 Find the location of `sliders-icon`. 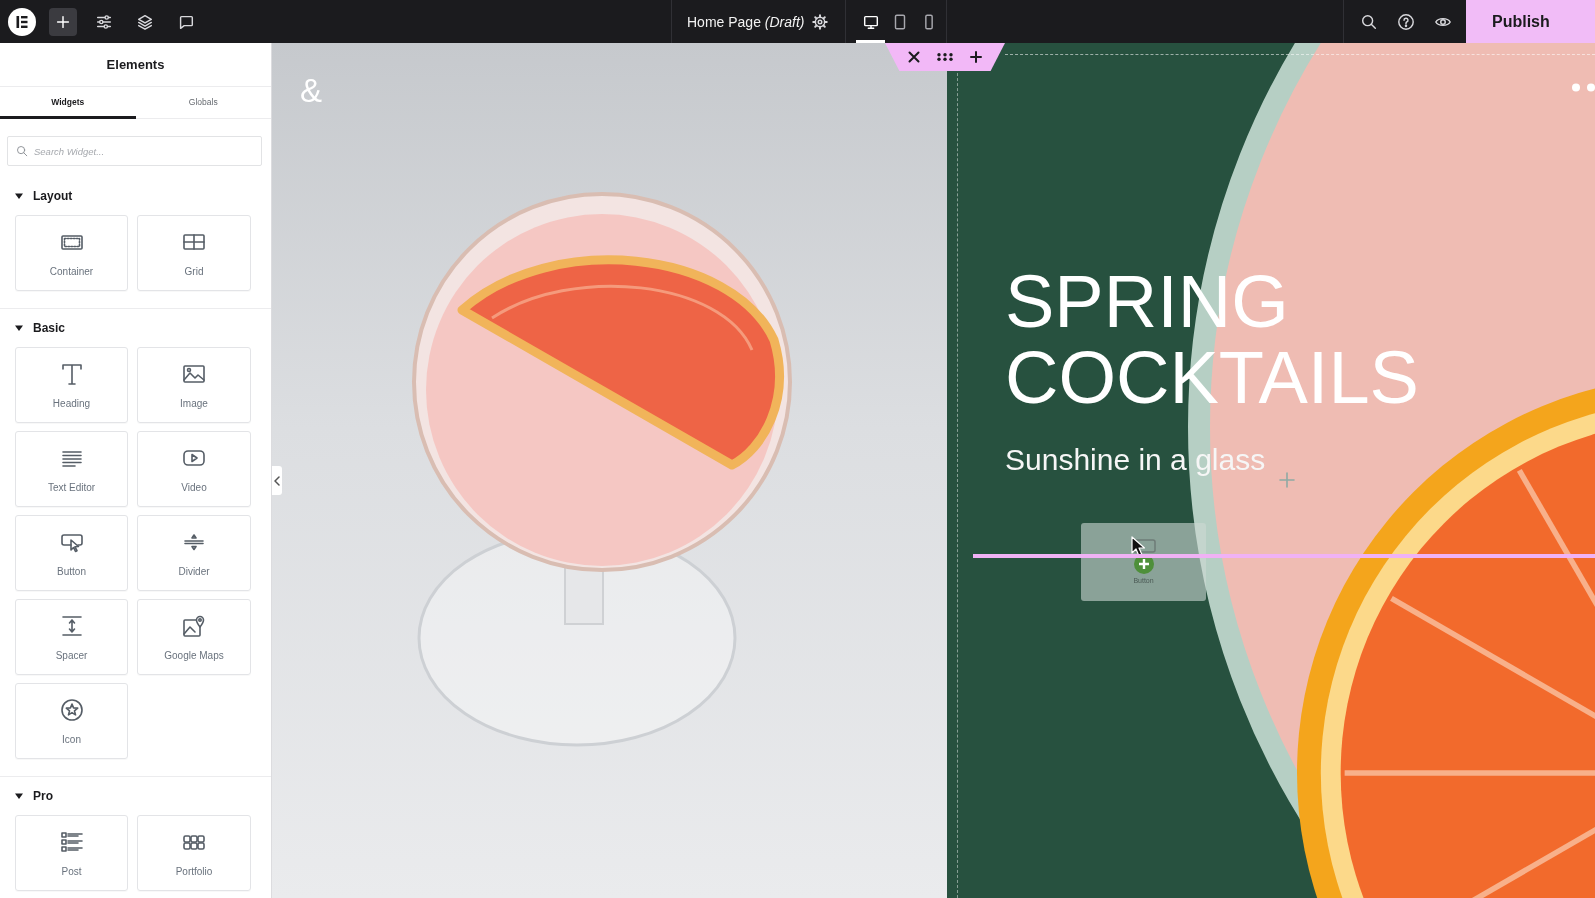

sliders-icon is located at coordinates (104, 21).